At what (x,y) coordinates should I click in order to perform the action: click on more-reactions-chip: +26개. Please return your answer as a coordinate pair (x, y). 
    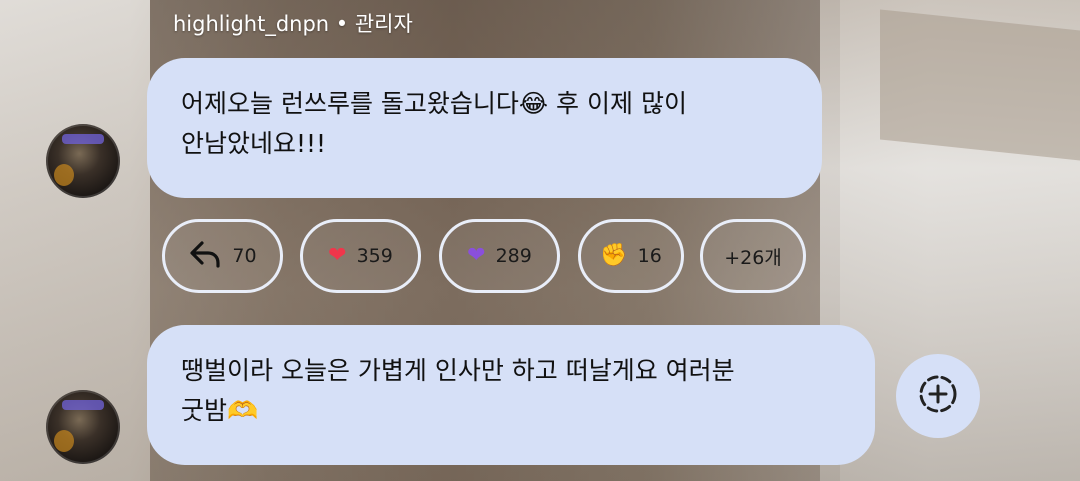
    Looking at the image, I should click on (753, 256).